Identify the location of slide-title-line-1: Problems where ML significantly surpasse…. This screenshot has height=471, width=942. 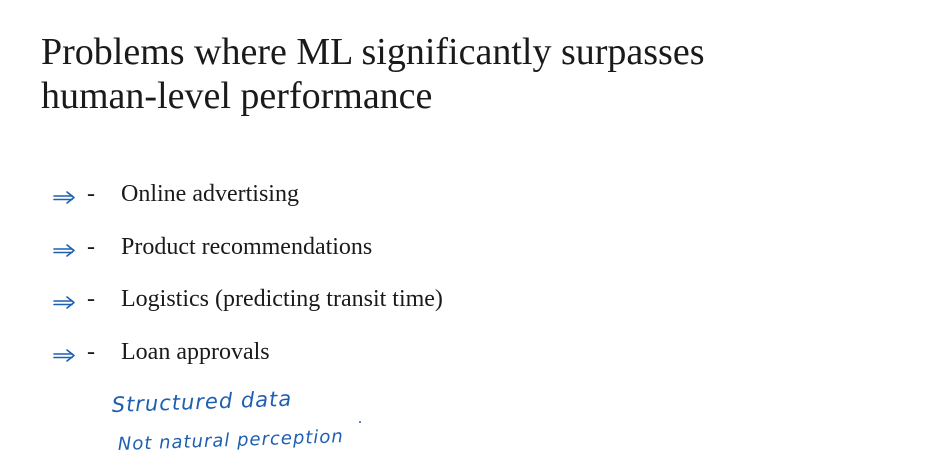
(373, 52).